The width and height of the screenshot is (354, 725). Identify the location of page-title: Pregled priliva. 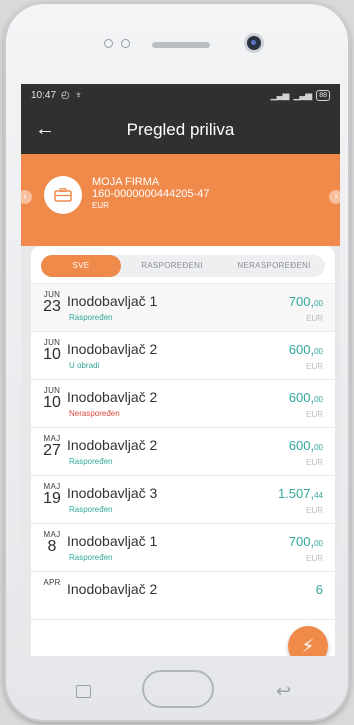
(180, 129).